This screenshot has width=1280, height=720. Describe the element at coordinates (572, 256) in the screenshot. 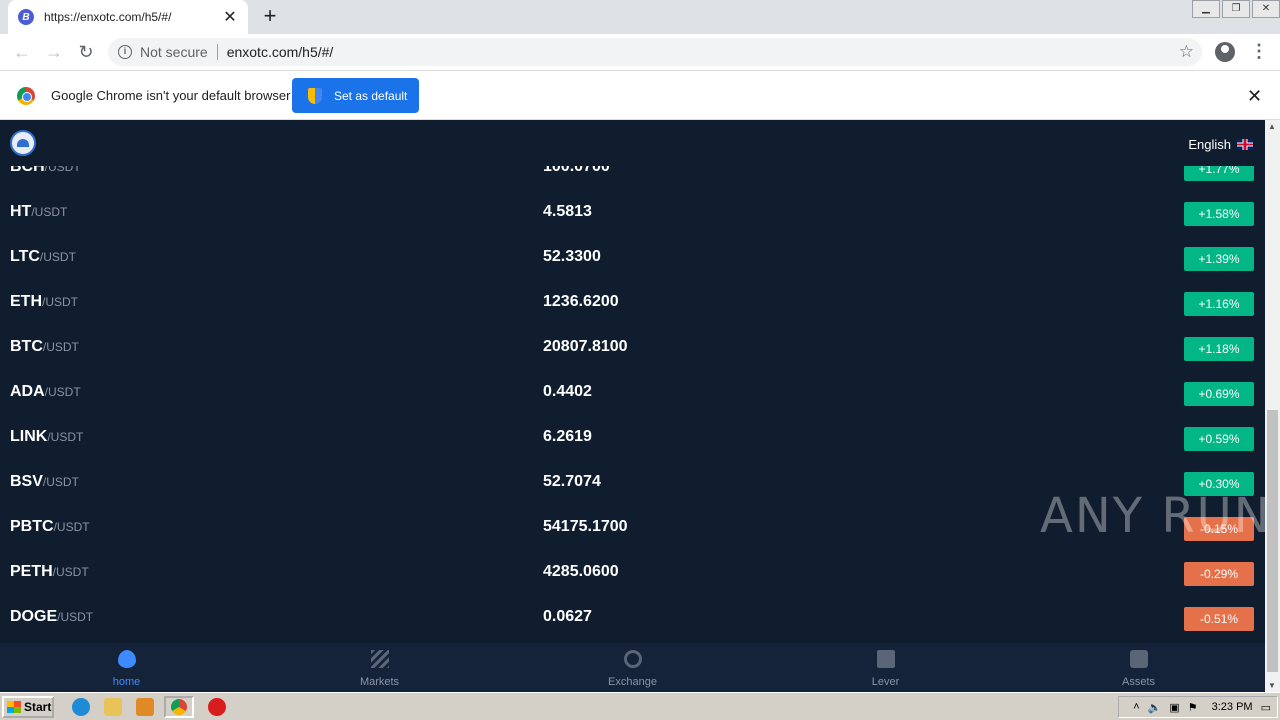

I see `last-price: 52.3300` at that location.